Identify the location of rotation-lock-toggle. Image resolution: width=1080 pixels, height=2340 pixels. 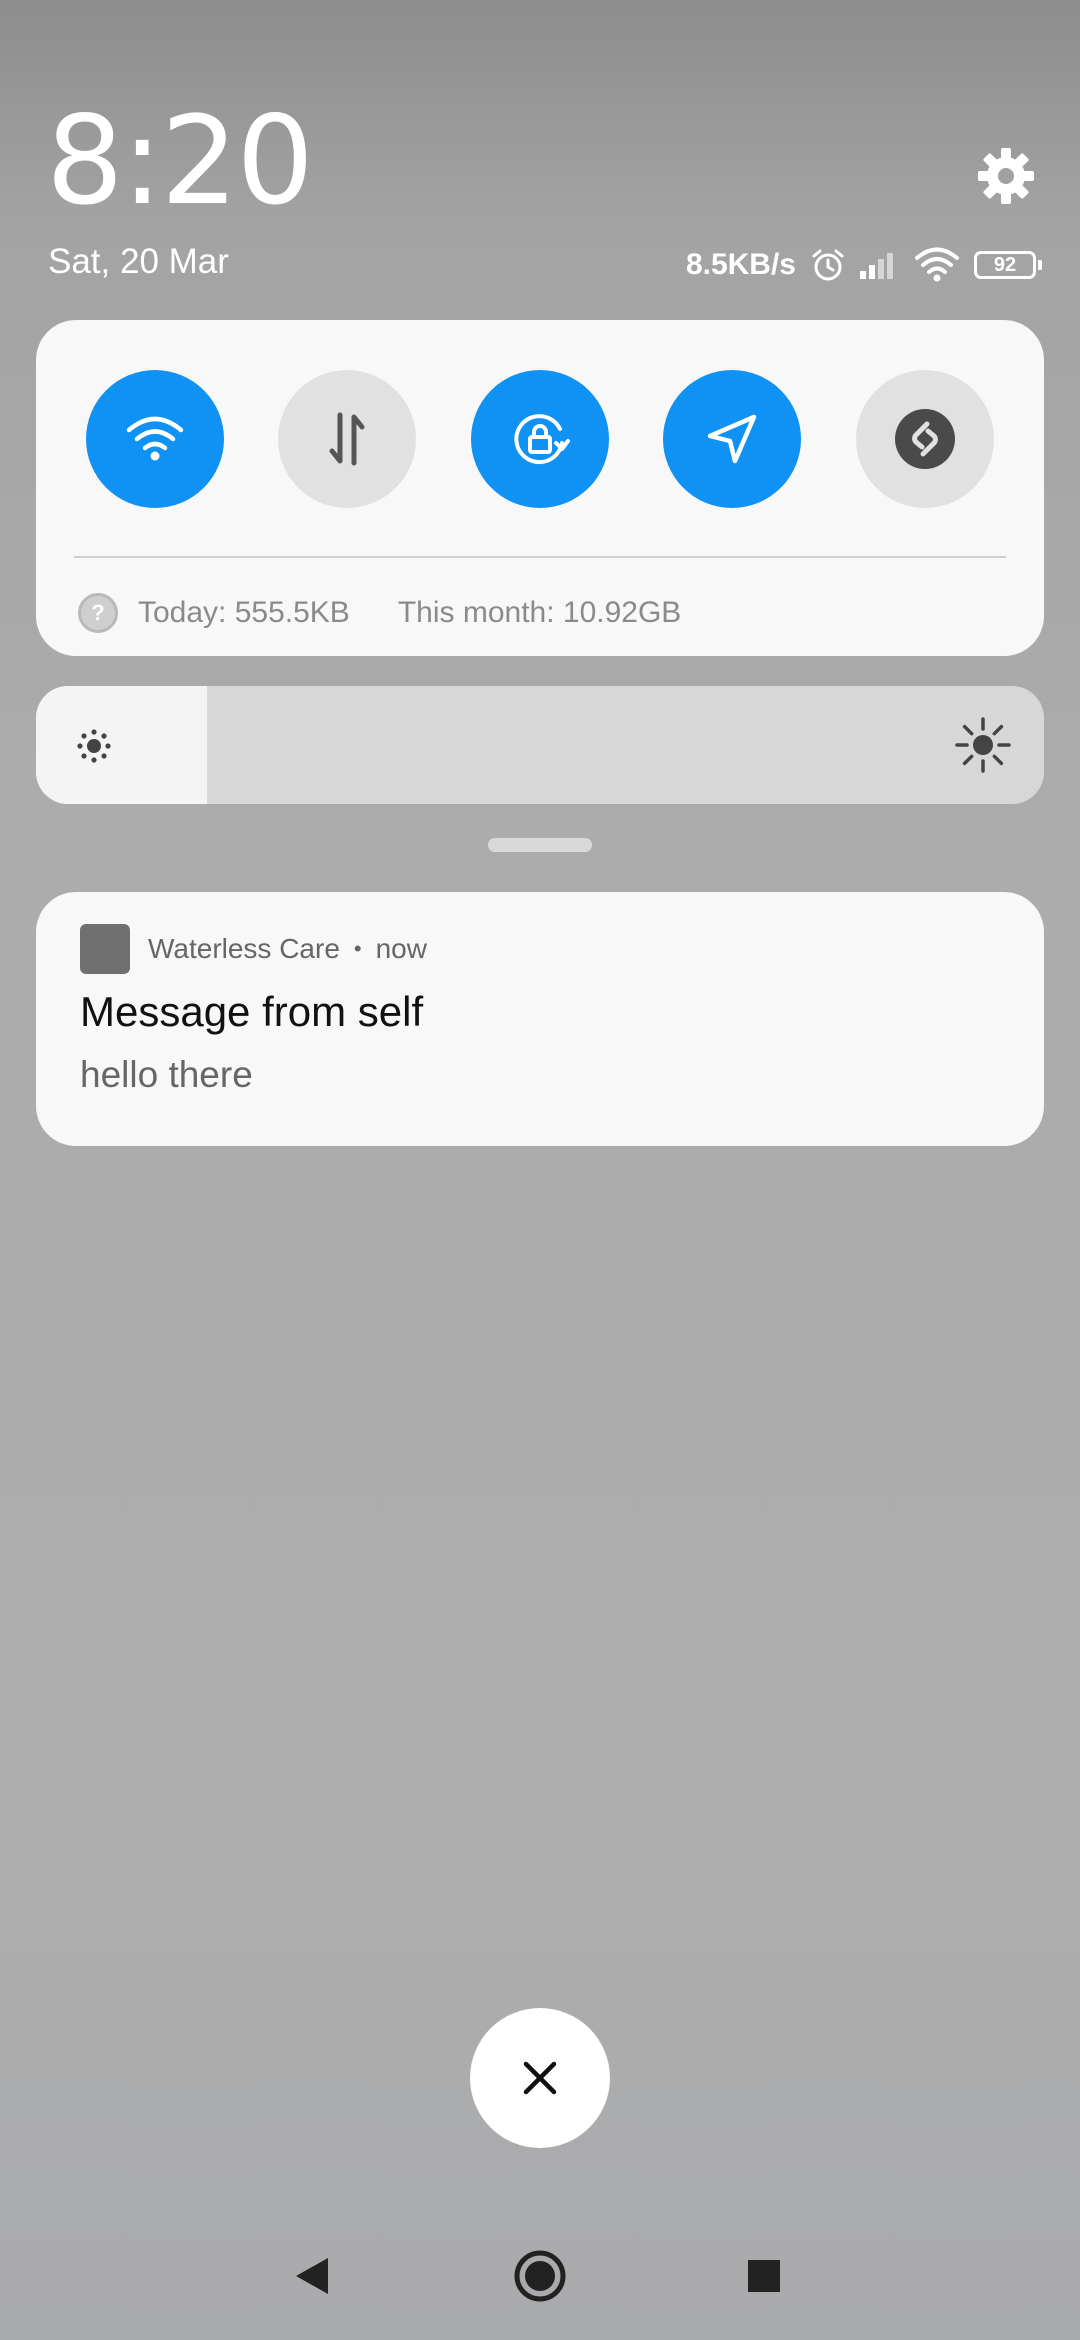
(540, 439).